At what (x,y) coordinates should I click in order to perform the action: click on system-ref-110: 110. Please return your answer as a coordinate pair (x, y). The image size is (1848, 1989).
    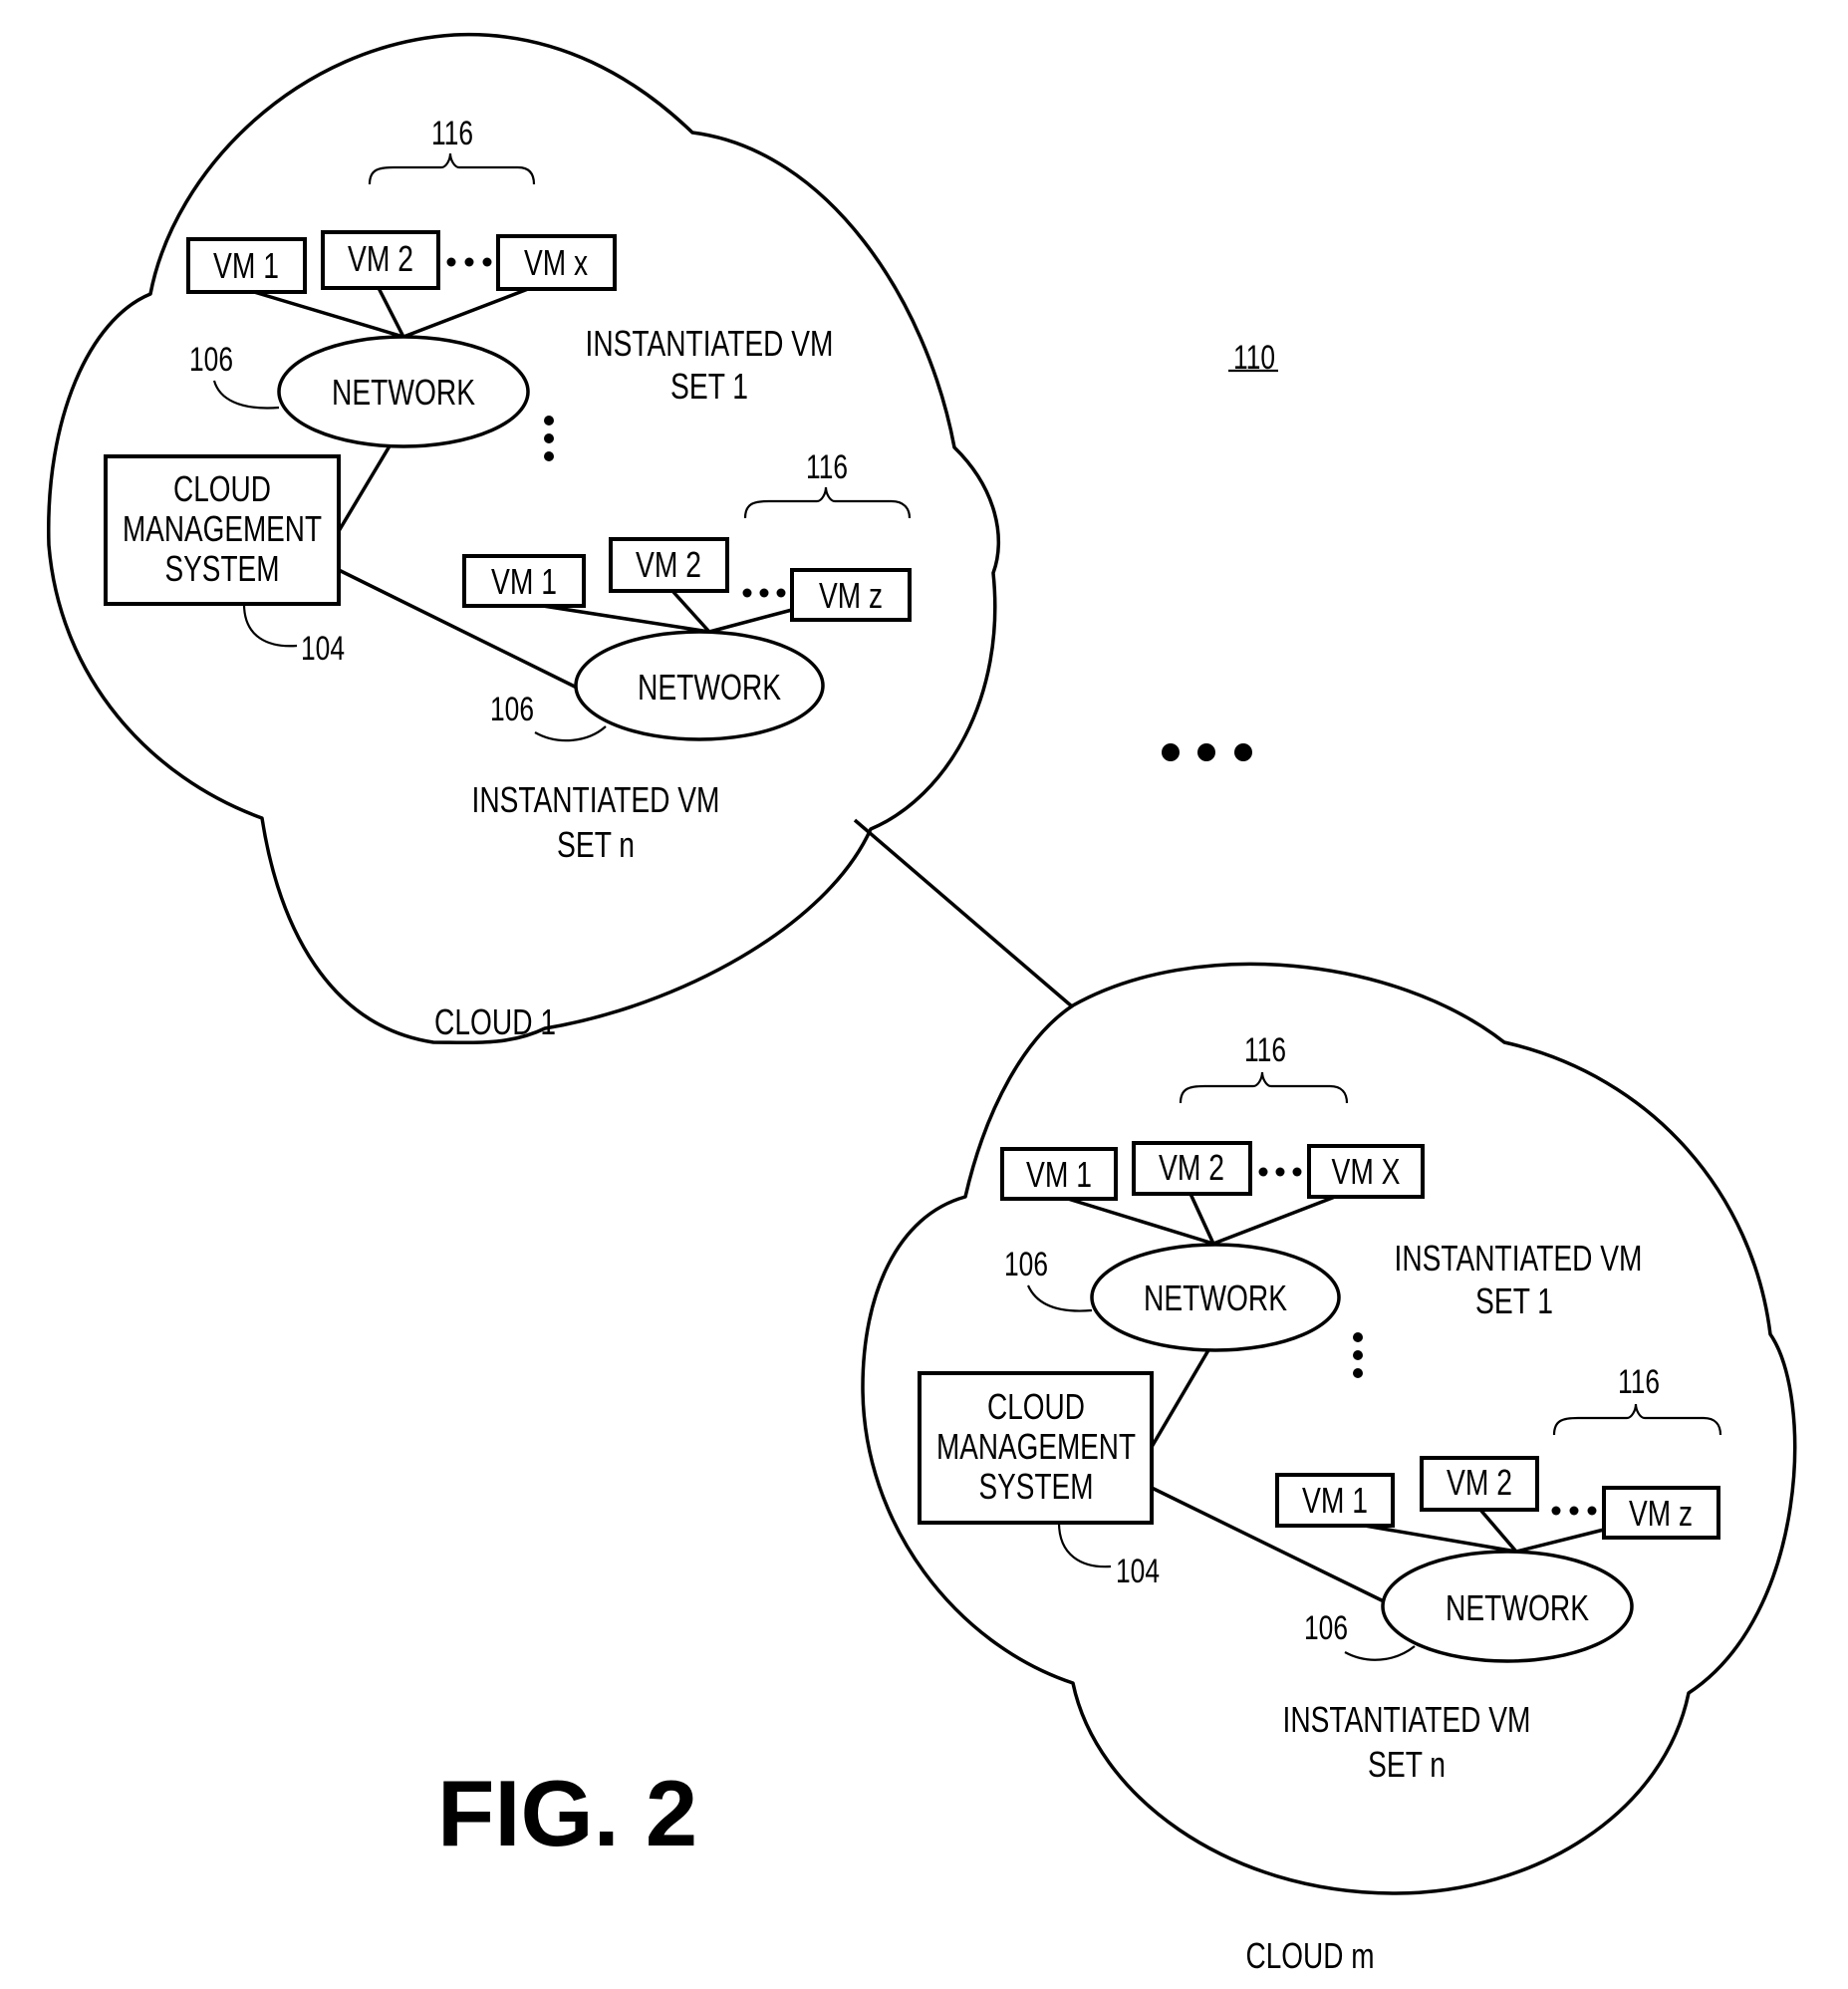
    Looking at the image, I should click on (1253, 358).